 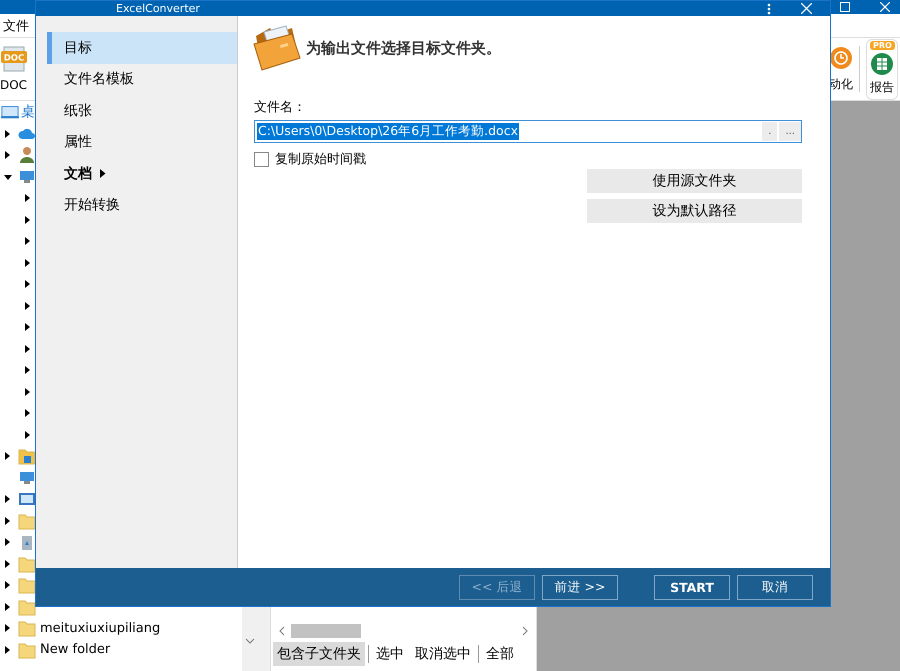 I want to click on spreadsheet-icon, so click(x=882, y=64).